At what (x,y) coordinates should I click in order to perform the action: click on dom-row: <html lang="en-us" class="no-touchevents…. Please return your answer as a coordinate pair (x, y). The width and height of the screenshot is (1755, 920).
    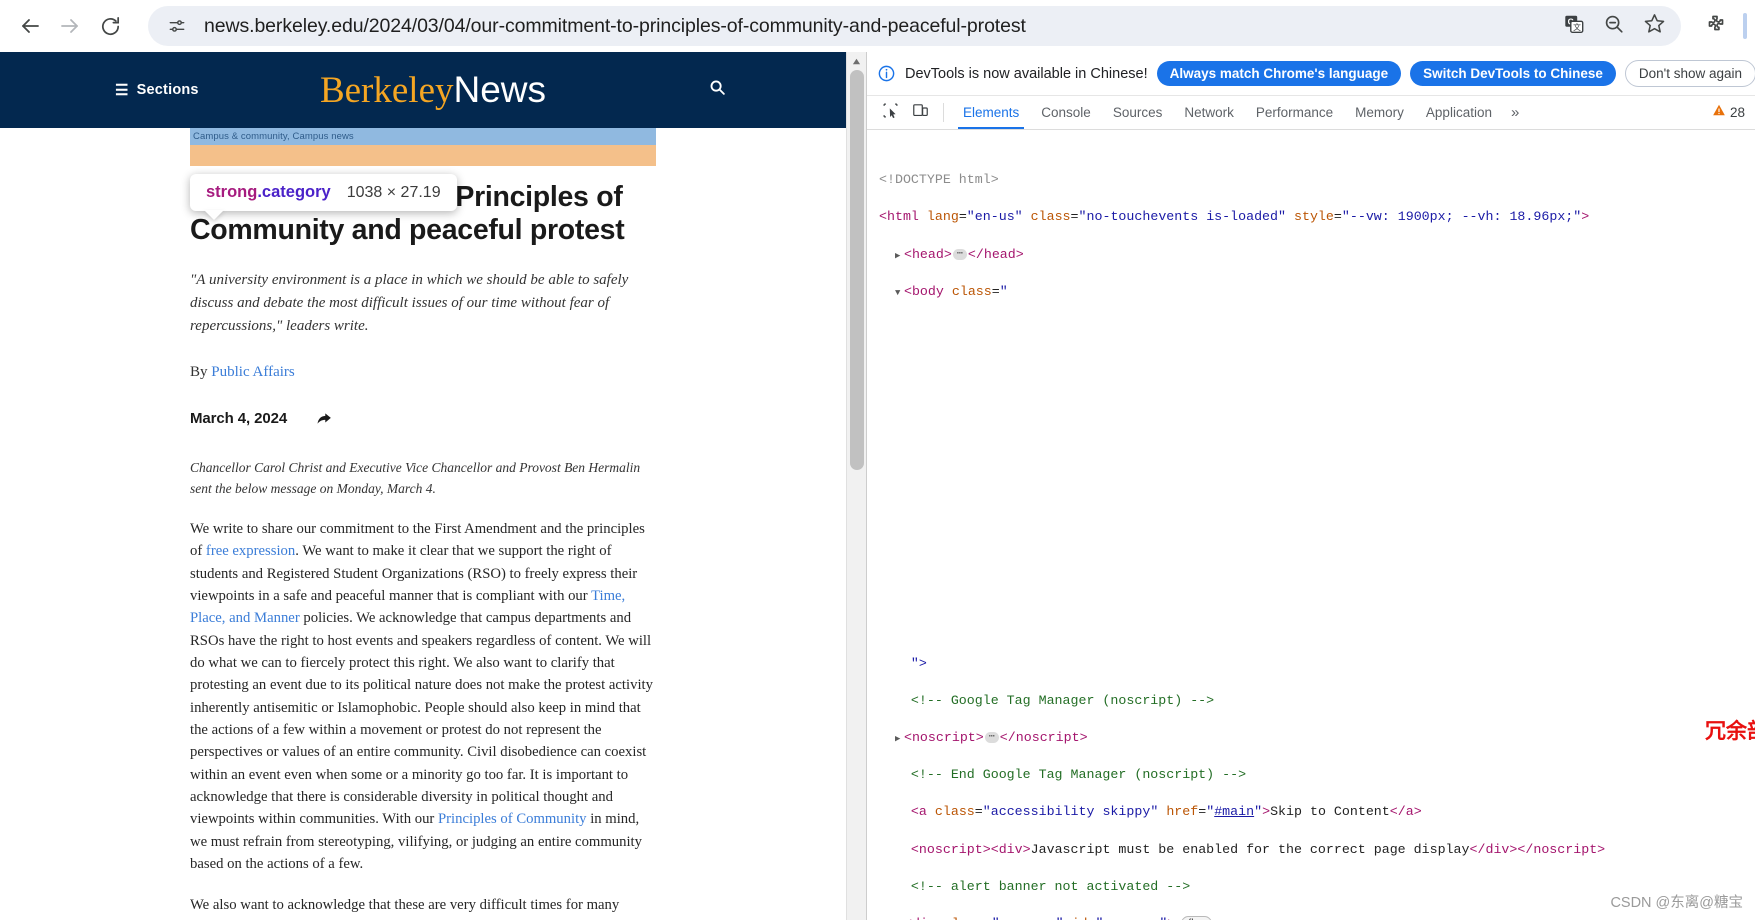
    Looking at the image, I should click on (1317, 217).